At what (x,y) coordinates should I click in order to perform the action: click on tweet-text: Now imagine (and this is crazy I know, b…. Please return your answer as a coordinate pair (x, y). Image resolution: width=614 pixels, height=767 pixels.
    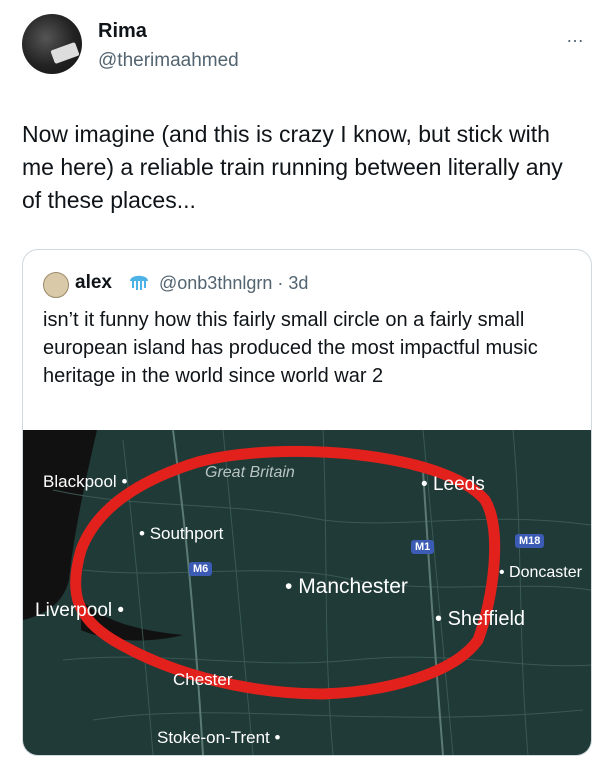
    Looking at the image, I should click on (292, 167).